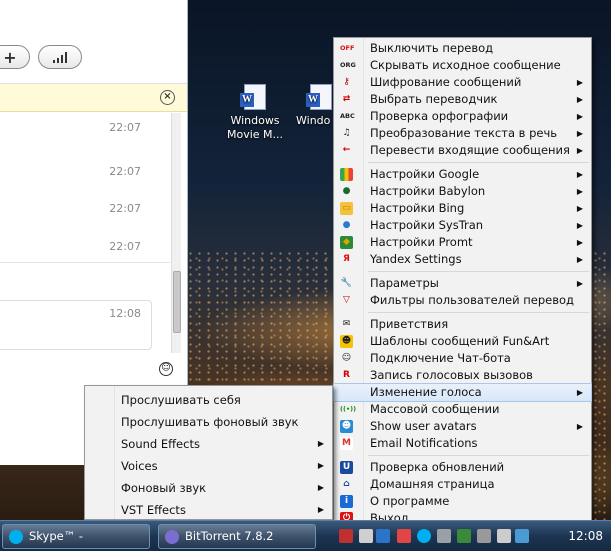  I want to click on menu-item-label: Скрывать исходное сообщение, so click(465, 65).